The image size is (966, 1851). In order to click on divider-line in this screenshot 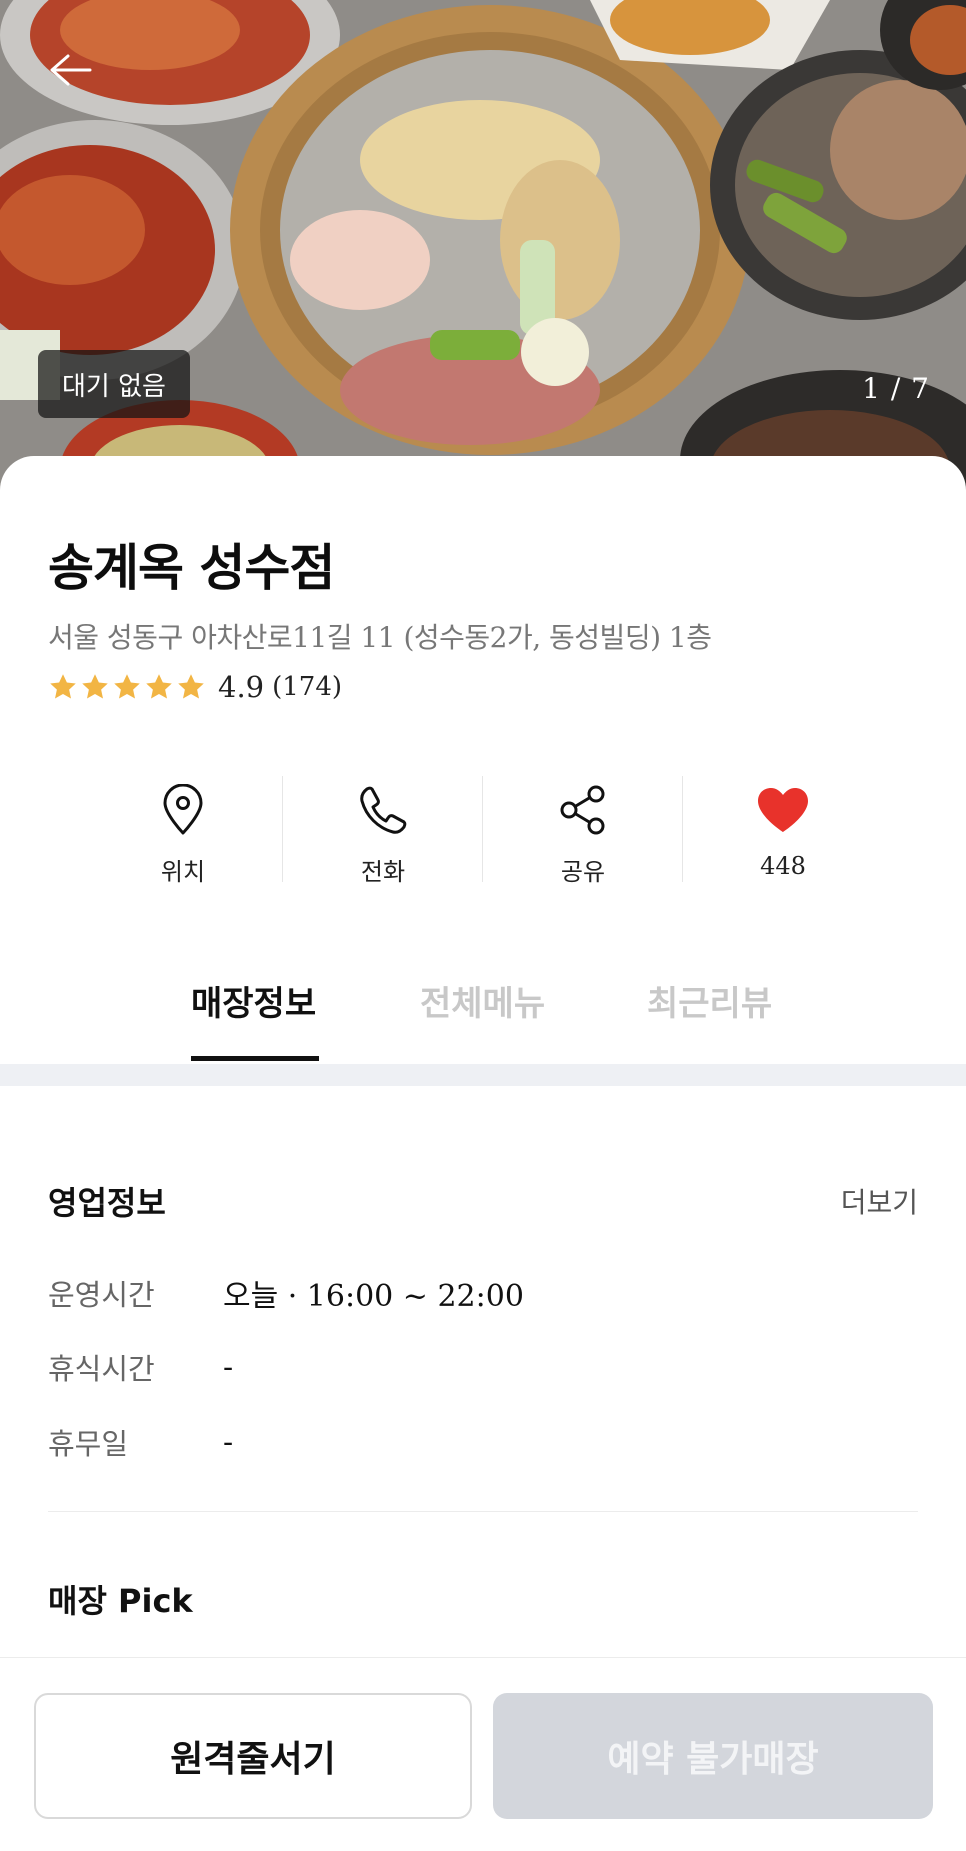, I will do `click(483, 1511)`.